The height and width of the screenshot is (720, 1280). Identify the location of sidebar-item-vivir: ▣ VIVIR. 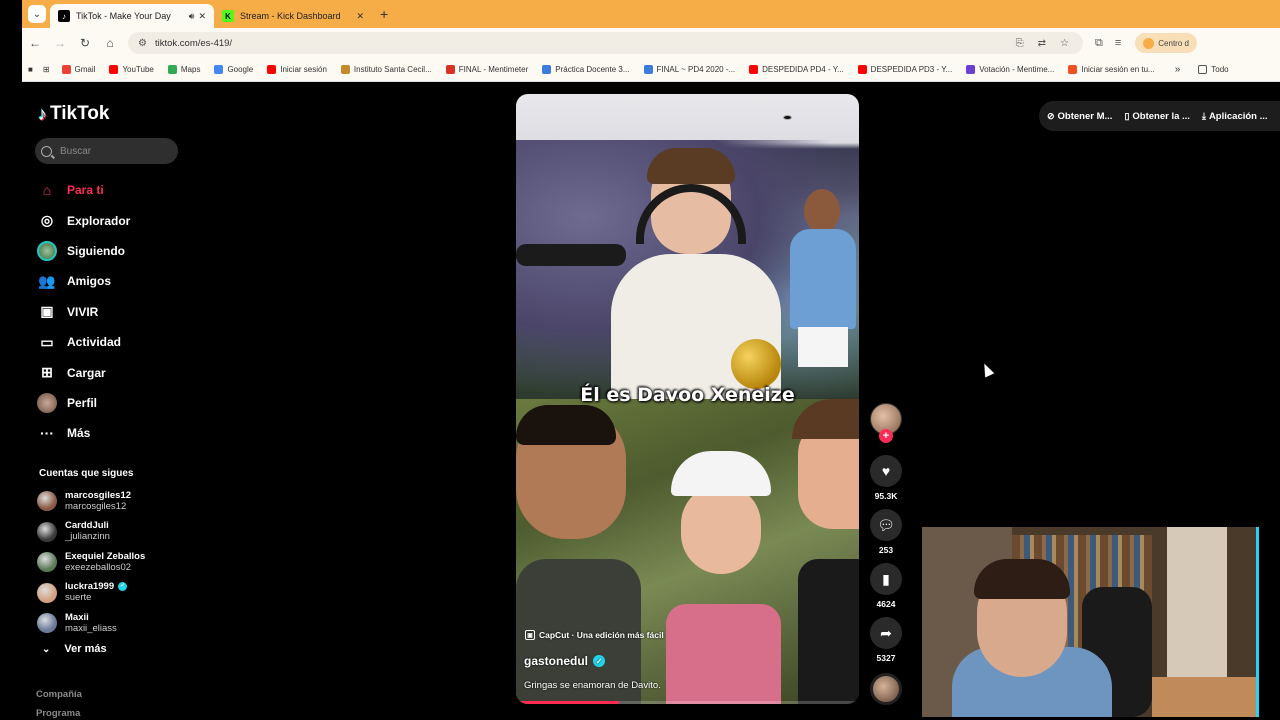
(111, 312).